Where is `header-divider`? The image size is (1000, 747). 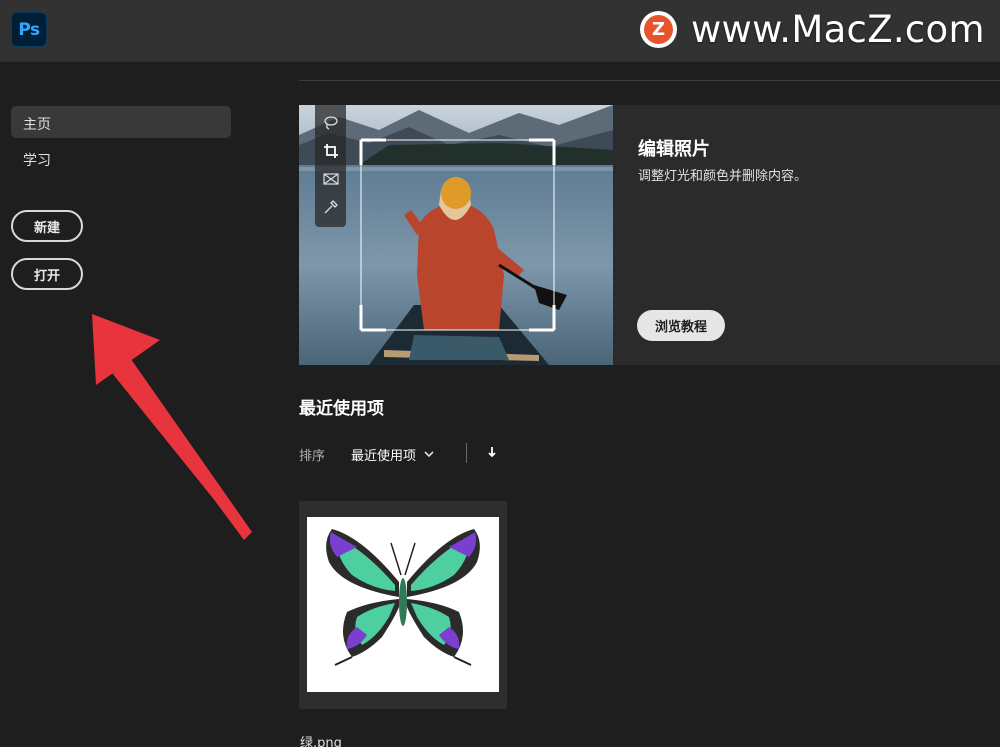 header-divider is located at coordinates (649, 80).